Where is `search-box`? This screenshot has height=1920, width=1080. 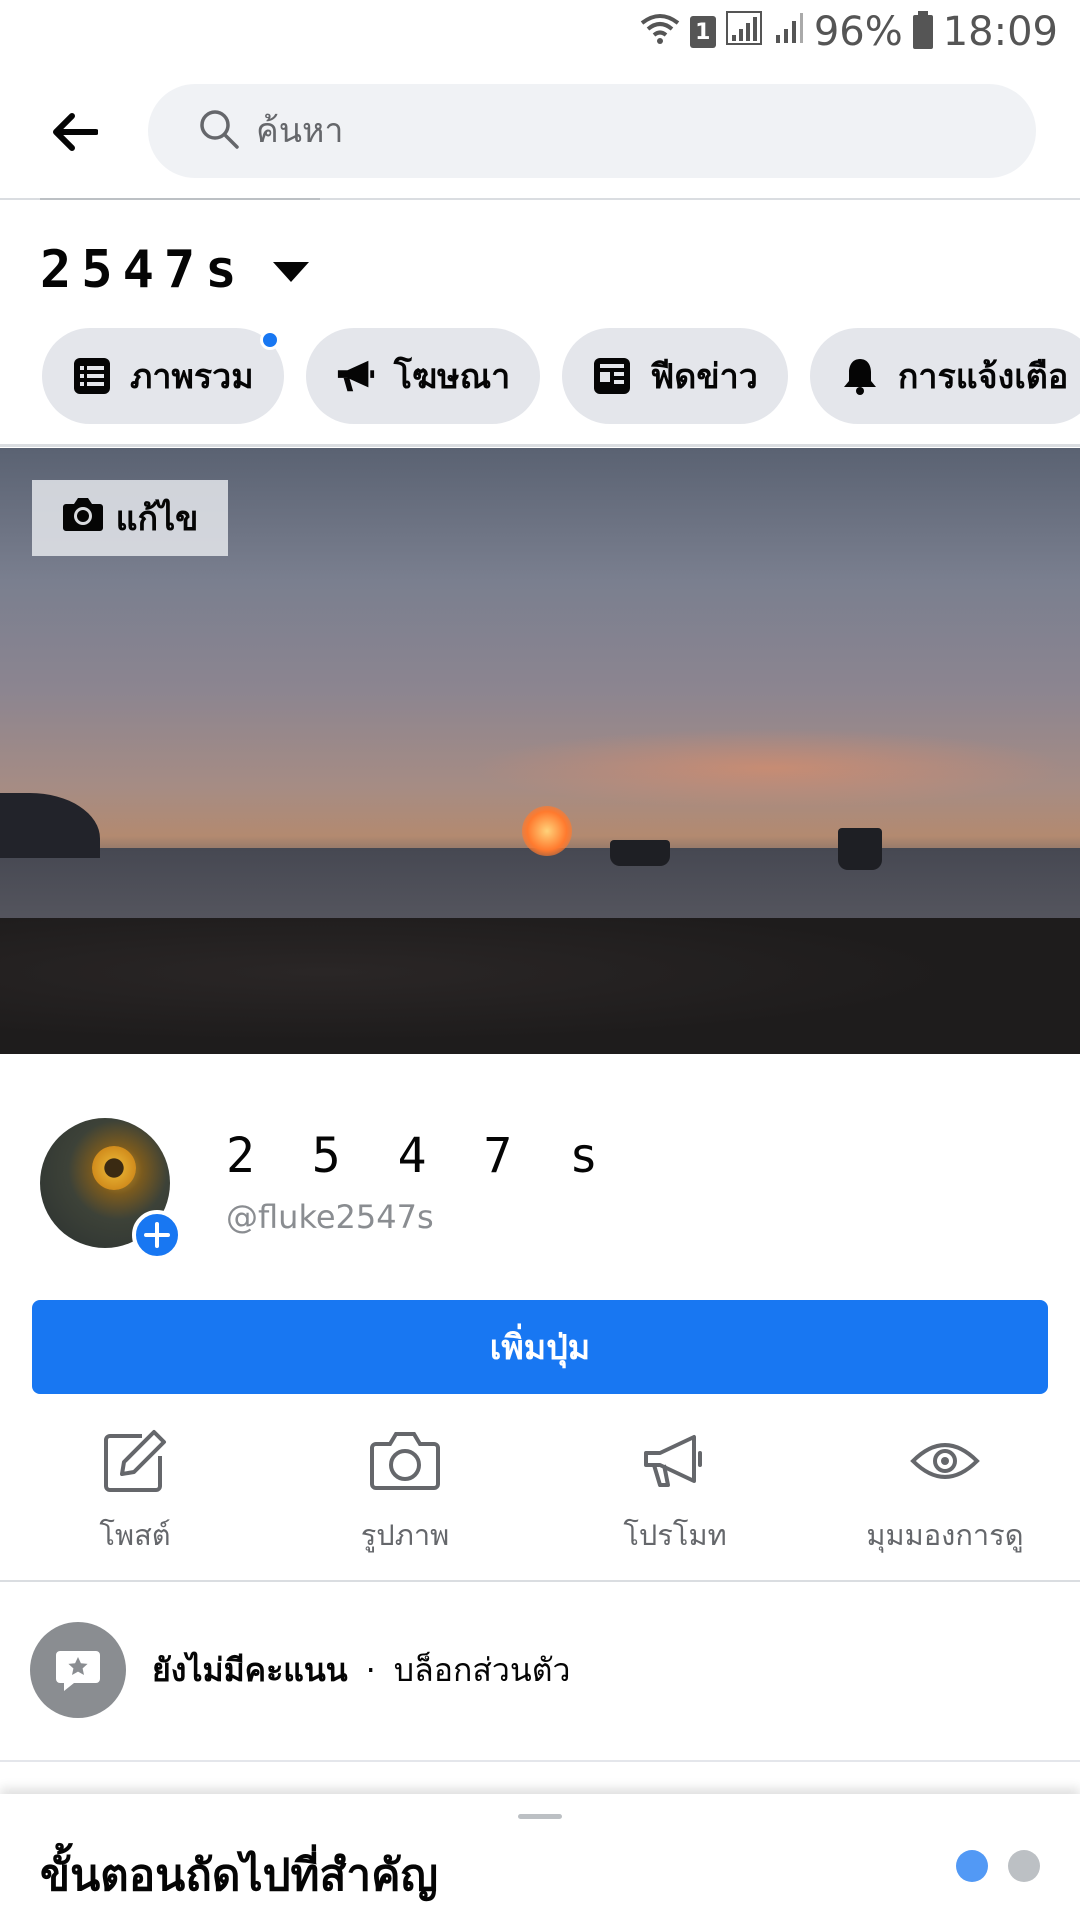
search-box is located at coordinates (592, 131).